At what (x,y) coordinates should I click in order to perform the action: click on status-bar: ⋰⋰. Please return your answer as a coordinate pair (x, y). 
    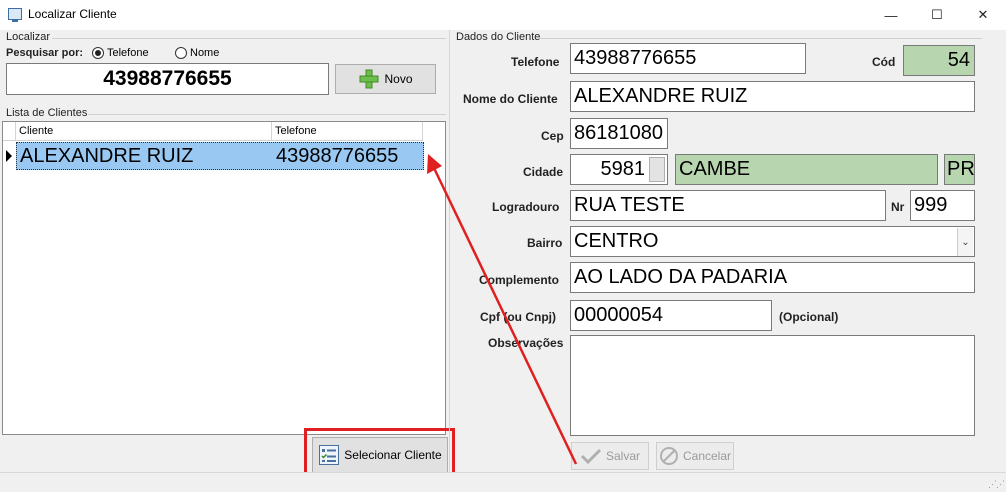
    Looking at the image, I should click on (503, 482).